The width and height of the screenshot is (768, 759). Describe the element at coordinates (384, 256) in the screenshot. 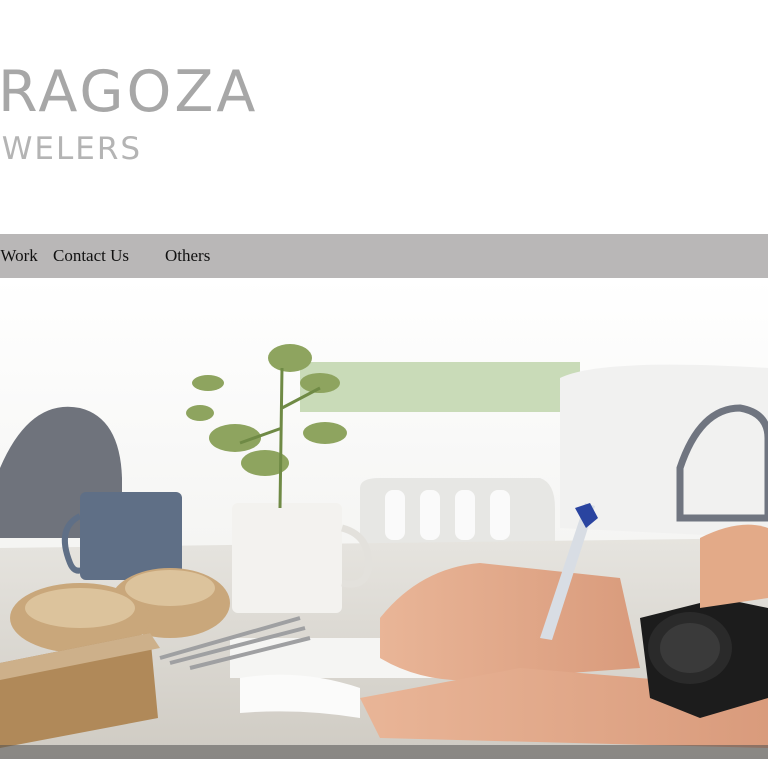

I see `main-navigation: Our Work Contact Us Others` at that location.